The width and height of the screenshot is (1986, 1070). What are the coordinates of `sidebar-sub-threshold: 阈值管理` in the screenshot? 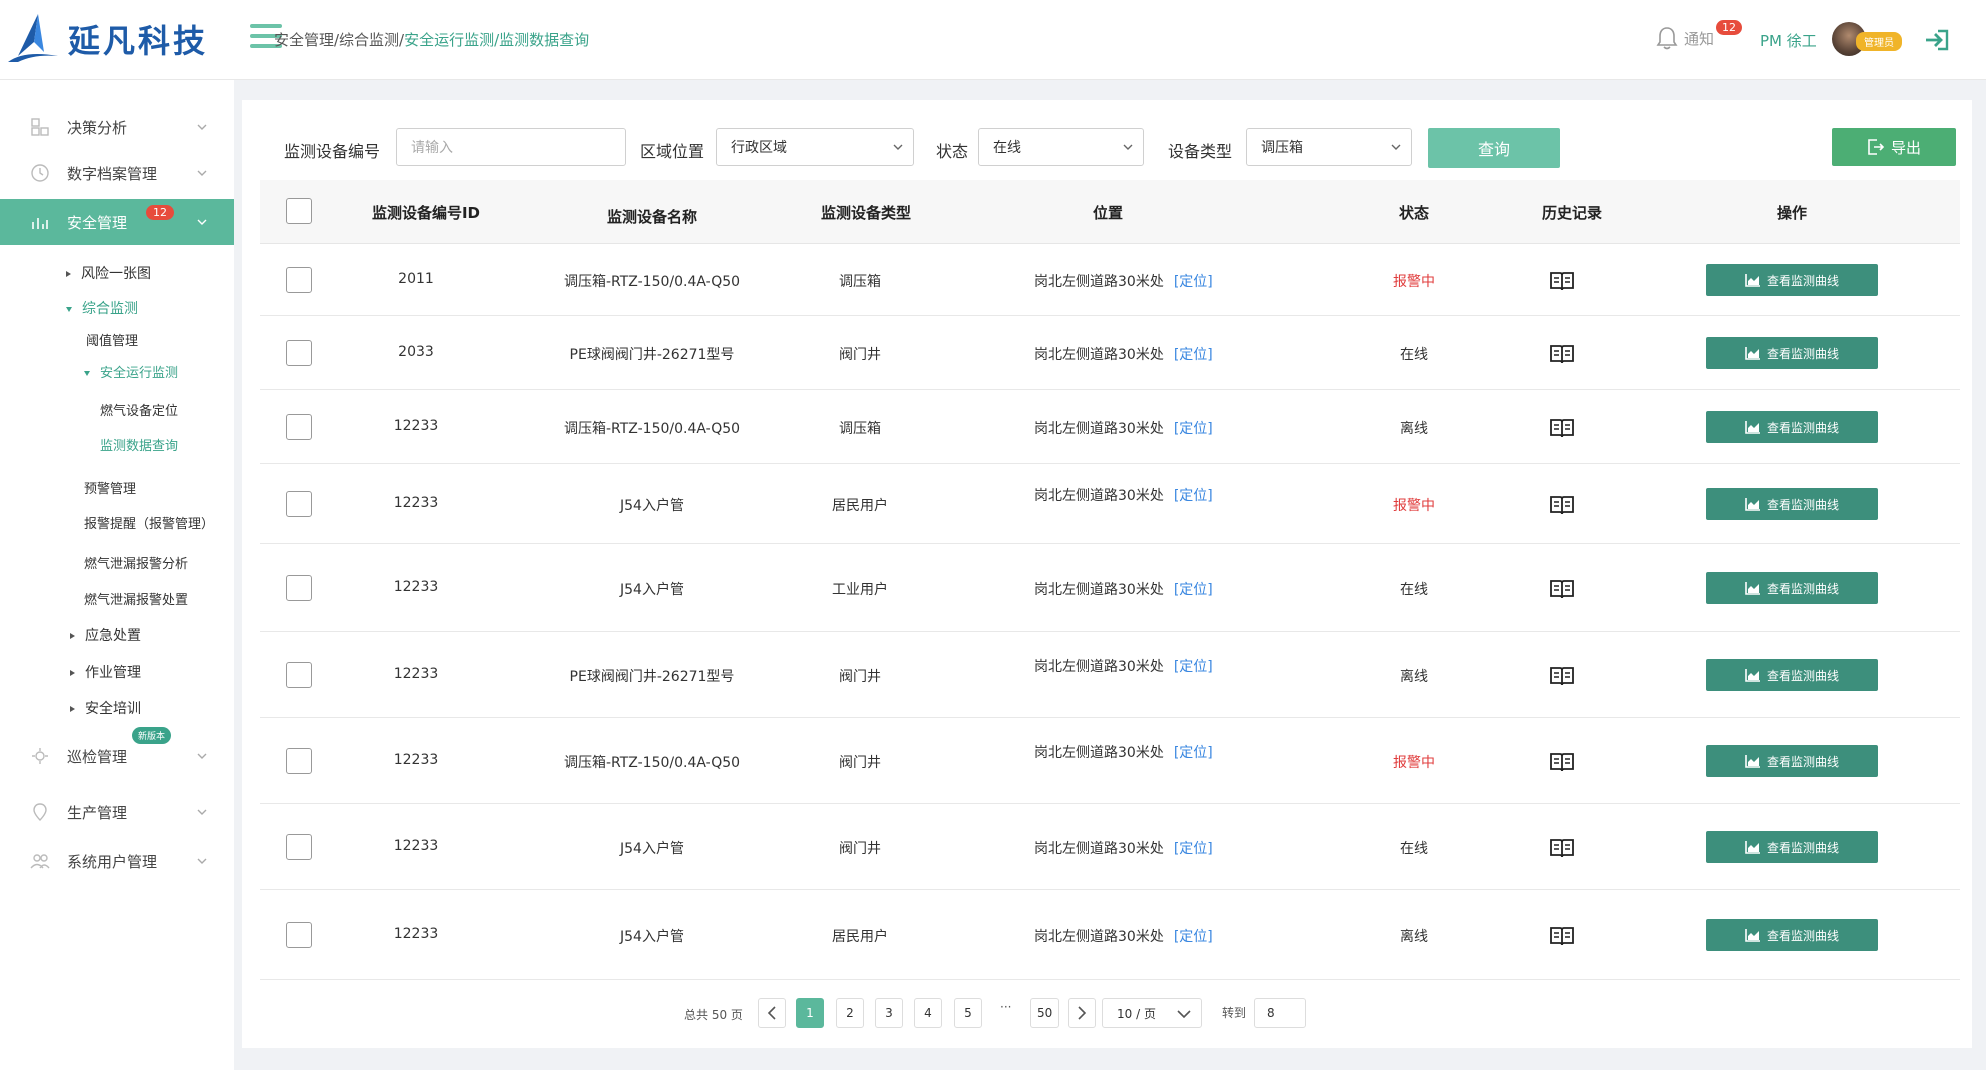 It's located at (112, 339).